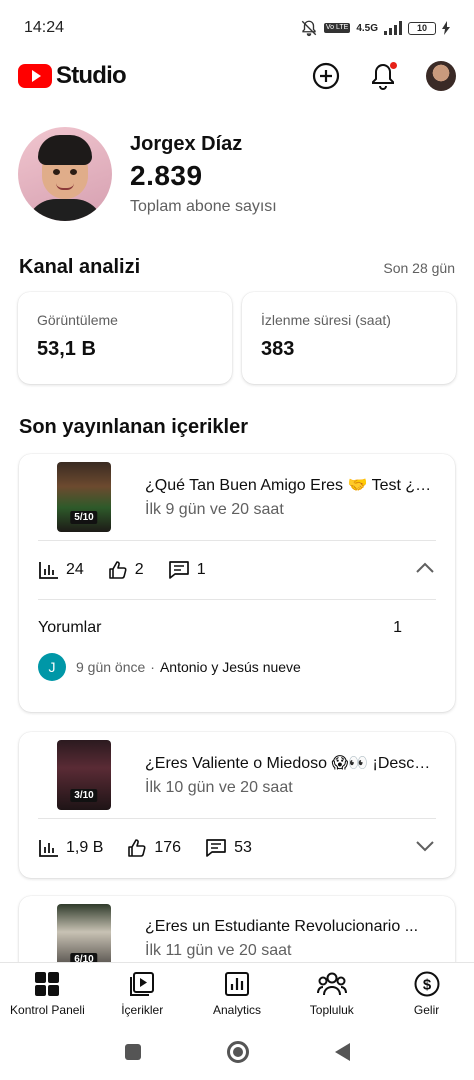 This screenshot has width=474, height=1080. I want to click on notifications-button, so click(384, 75).